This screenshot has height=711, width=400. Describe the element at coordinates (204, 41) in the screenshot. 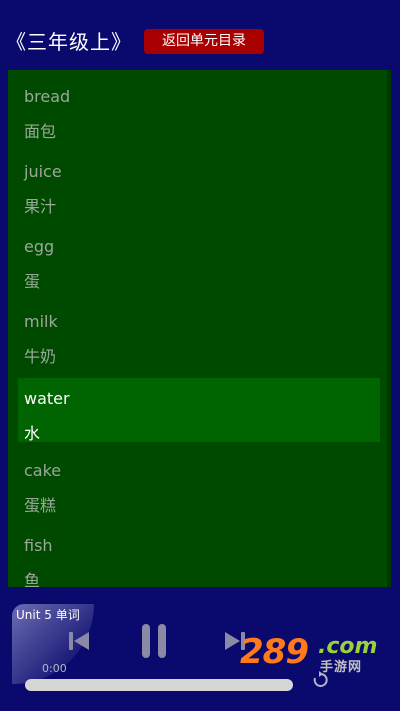

I see `back-to-units-button: 返回单元目录` at that location.